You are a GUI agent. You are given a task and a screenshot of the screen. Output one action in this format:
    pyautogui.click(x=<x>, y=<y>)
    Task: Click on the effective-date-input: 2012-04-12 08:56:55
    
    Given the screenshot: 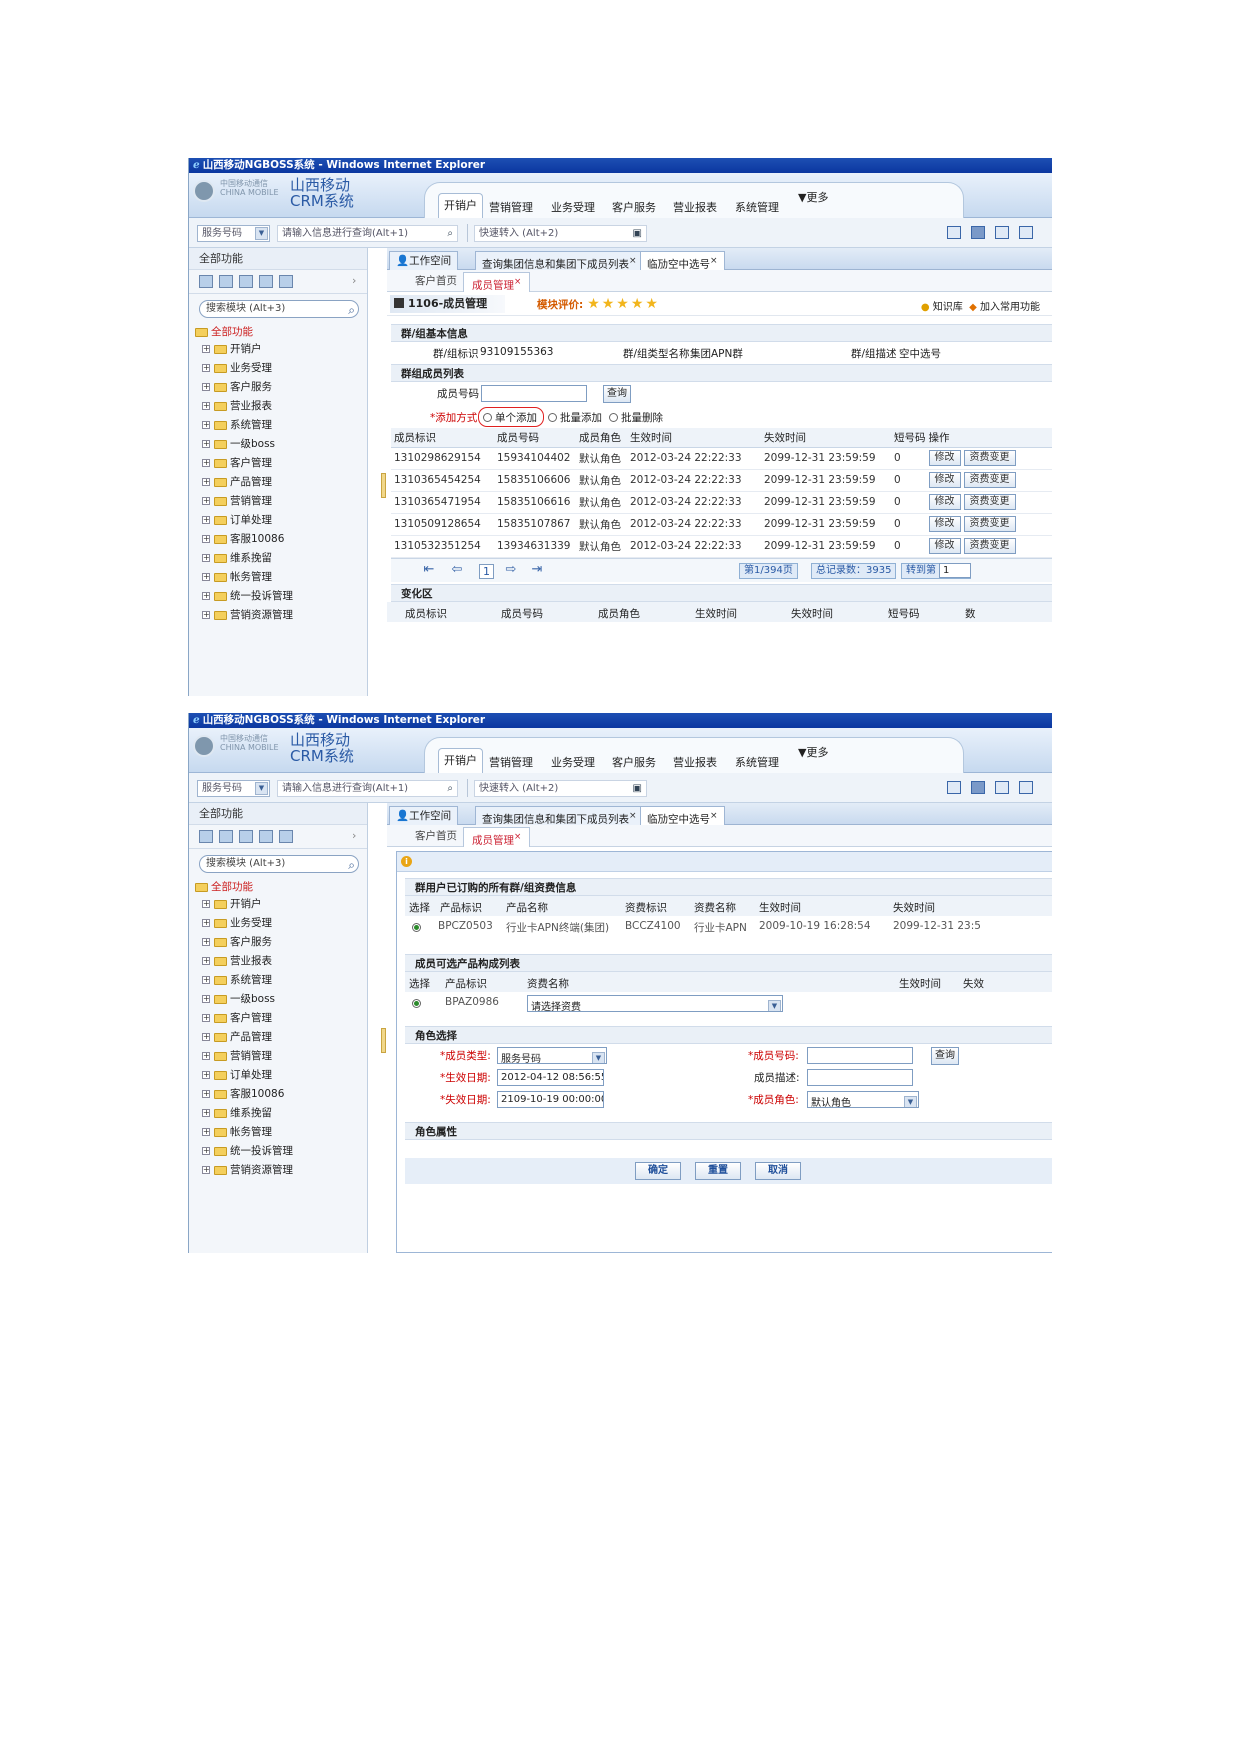 What is the action you would take?
    pyautogui.click(x=550, y=1077)
    